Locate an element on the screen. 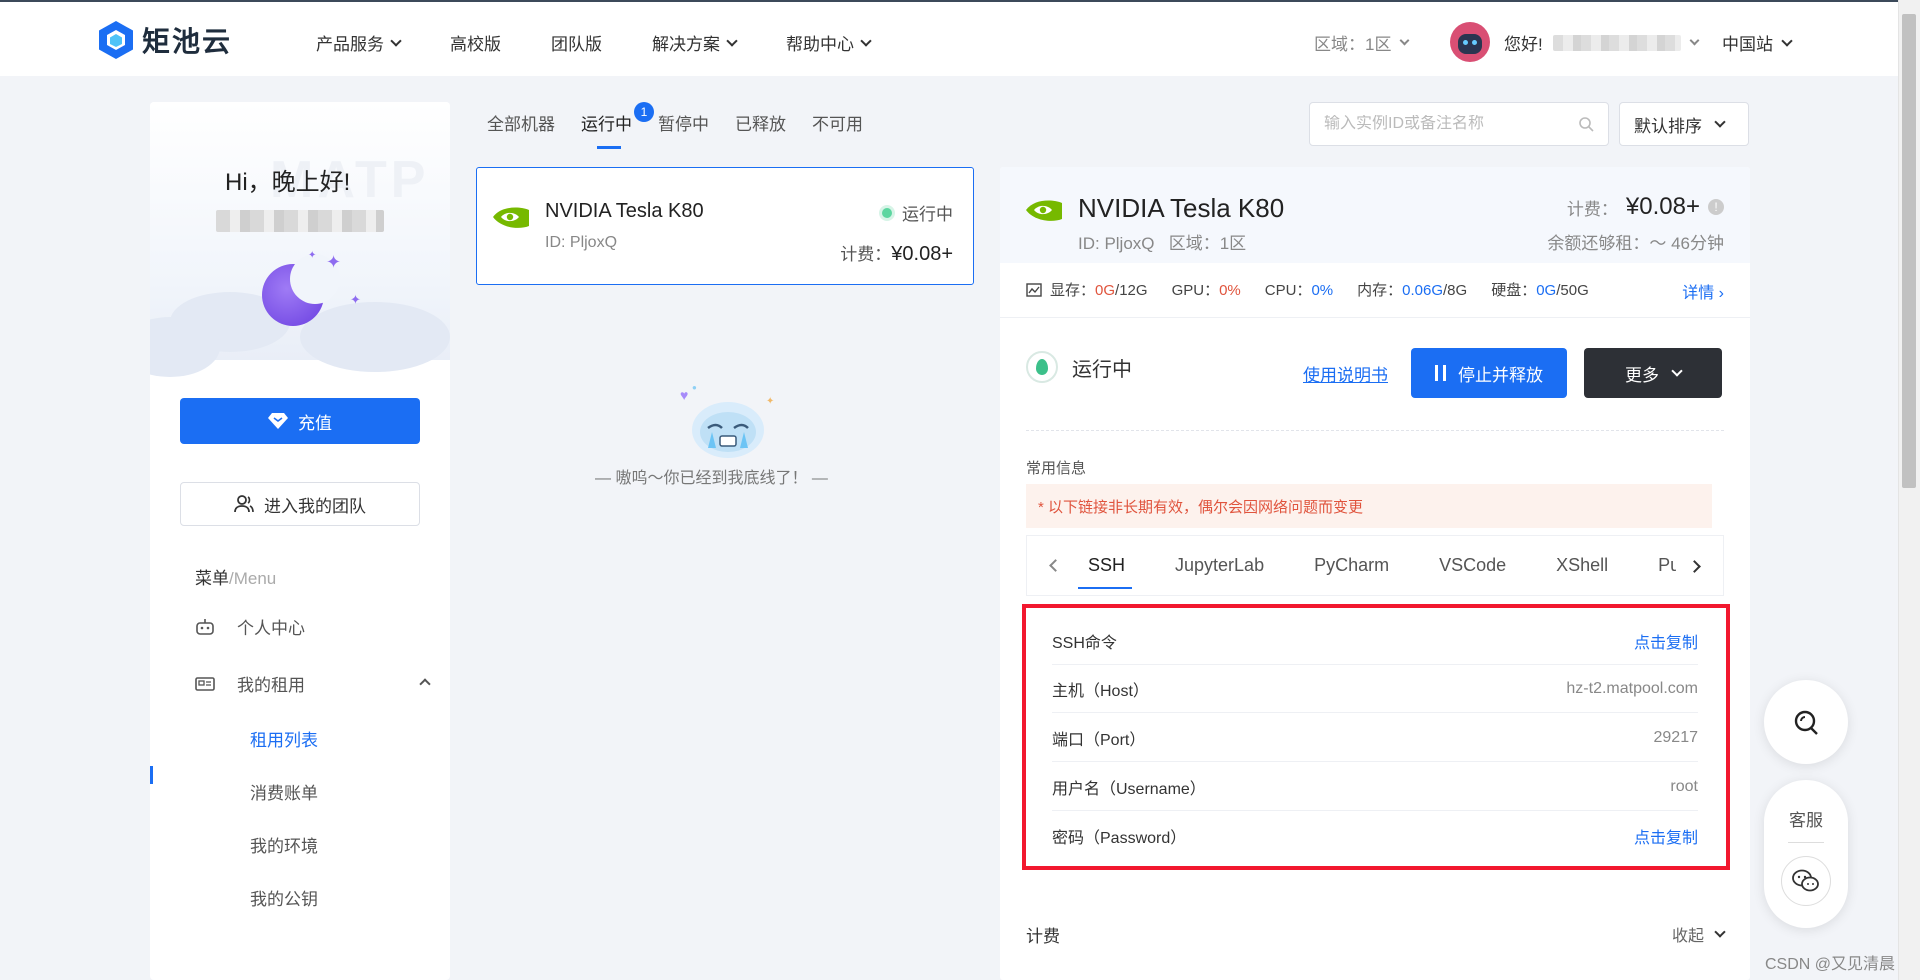 The image size is (1920, 980). price-prefix: 计费： is located at coordinates (866, 254).